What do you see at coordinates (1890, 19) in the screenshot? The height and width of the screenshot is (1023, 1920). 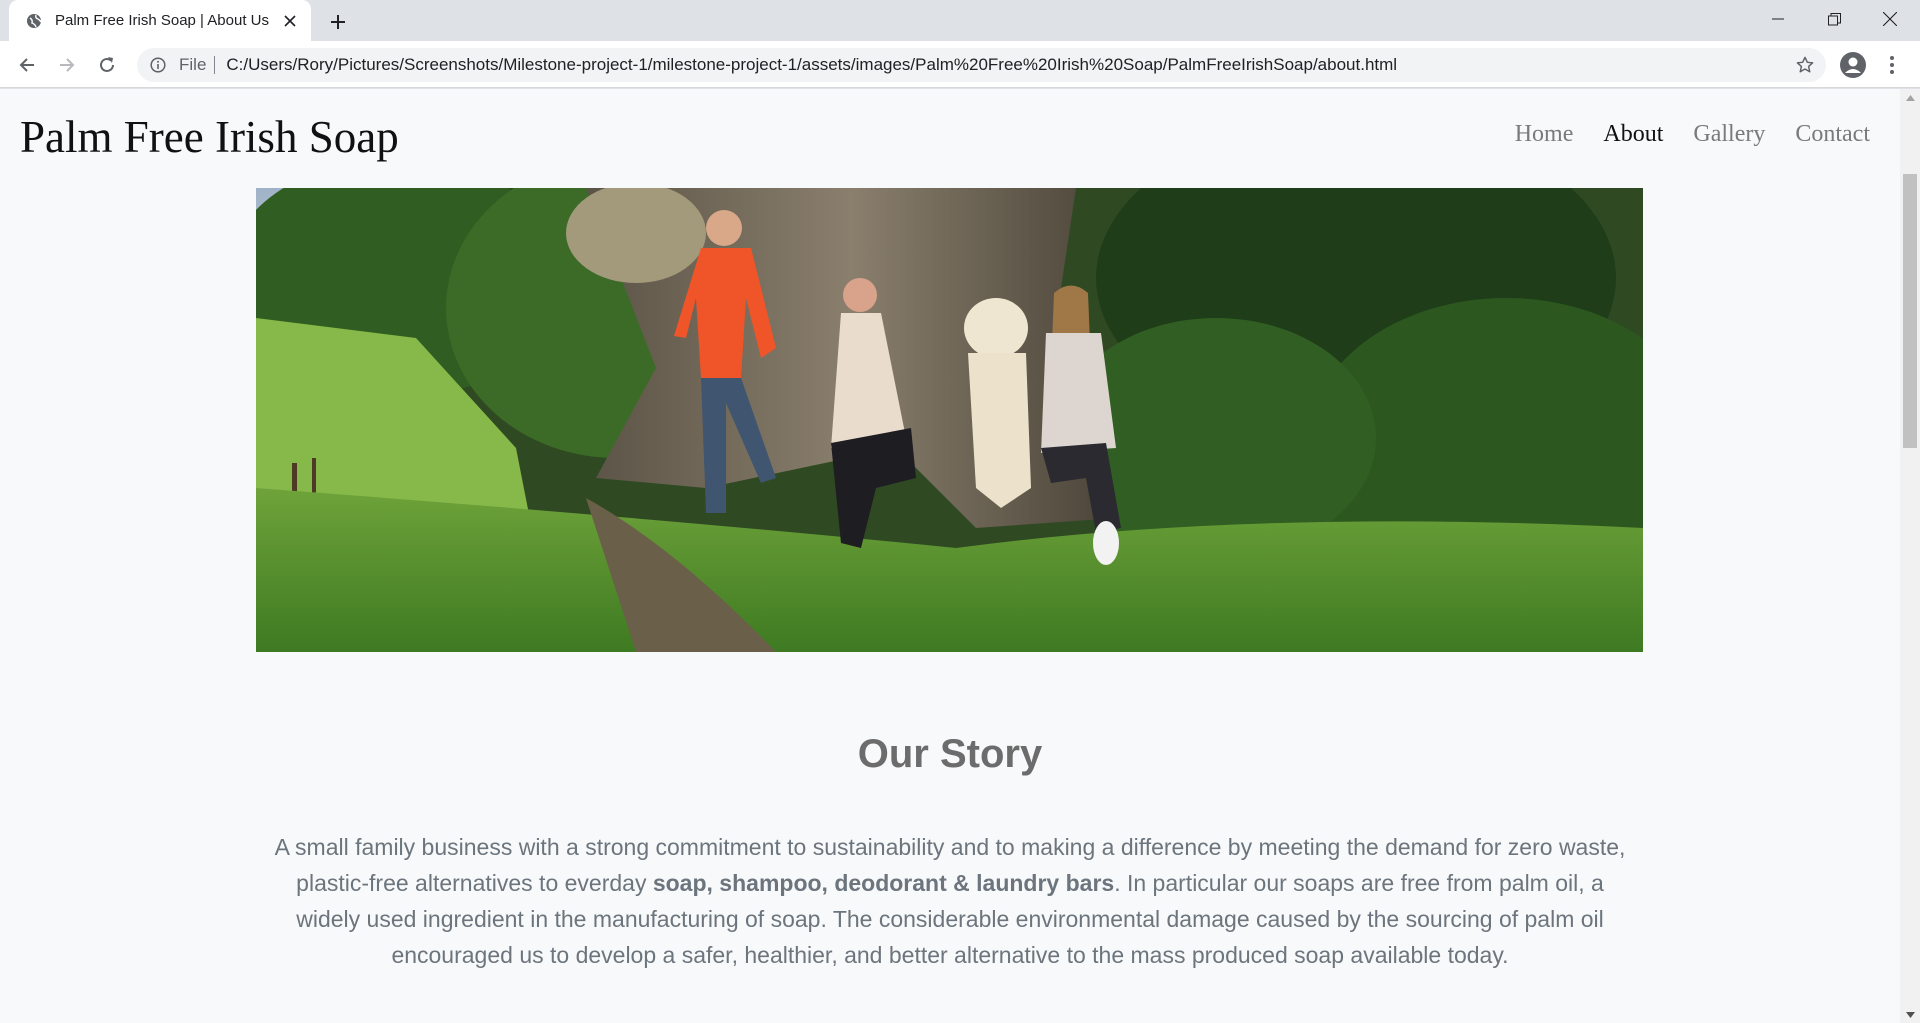 I see `window-close-icon` at bounding box center [1890, 19].